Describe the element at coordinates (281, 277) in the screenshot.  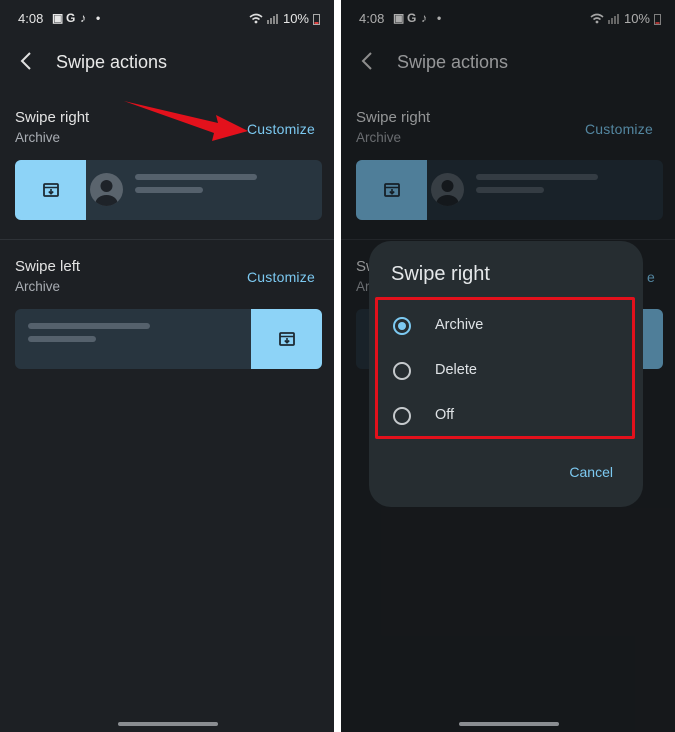
I see `swipe-left-customize-button: Customize` at that location.